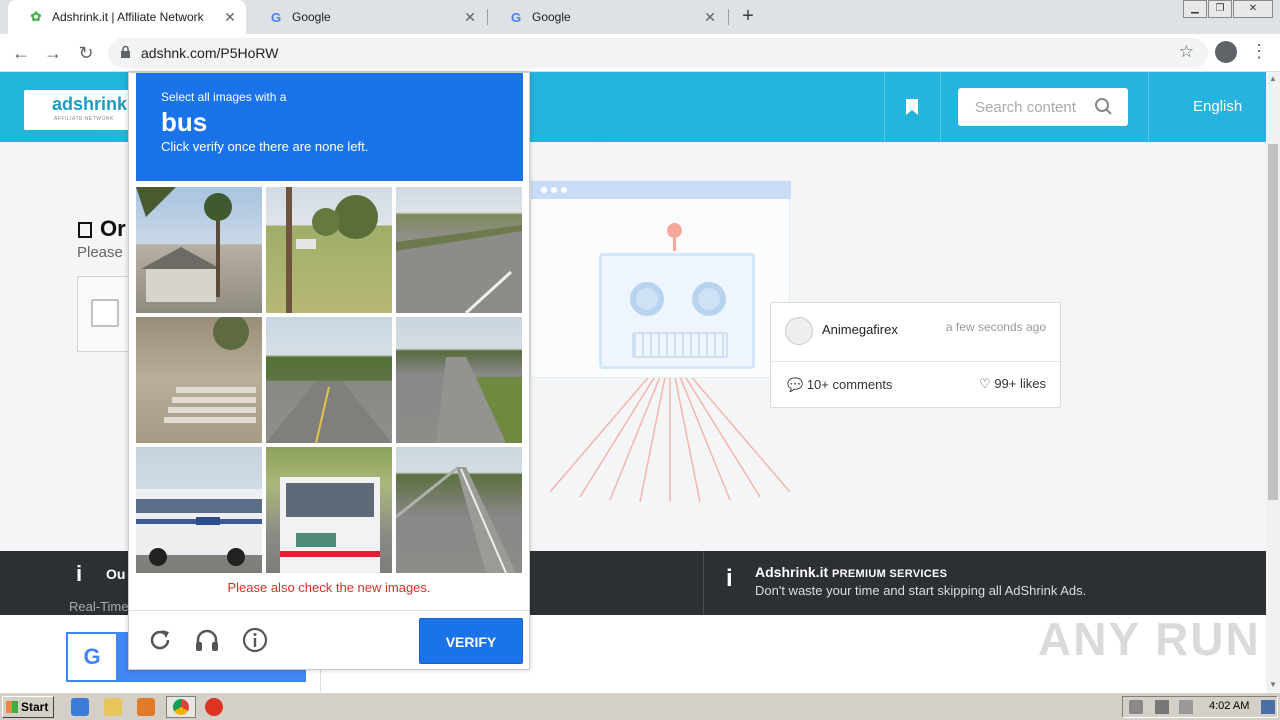  What do you see at coordinates (125, 51) in the screenshot?
I see `lock-icon` at bounding box center [125, 51].